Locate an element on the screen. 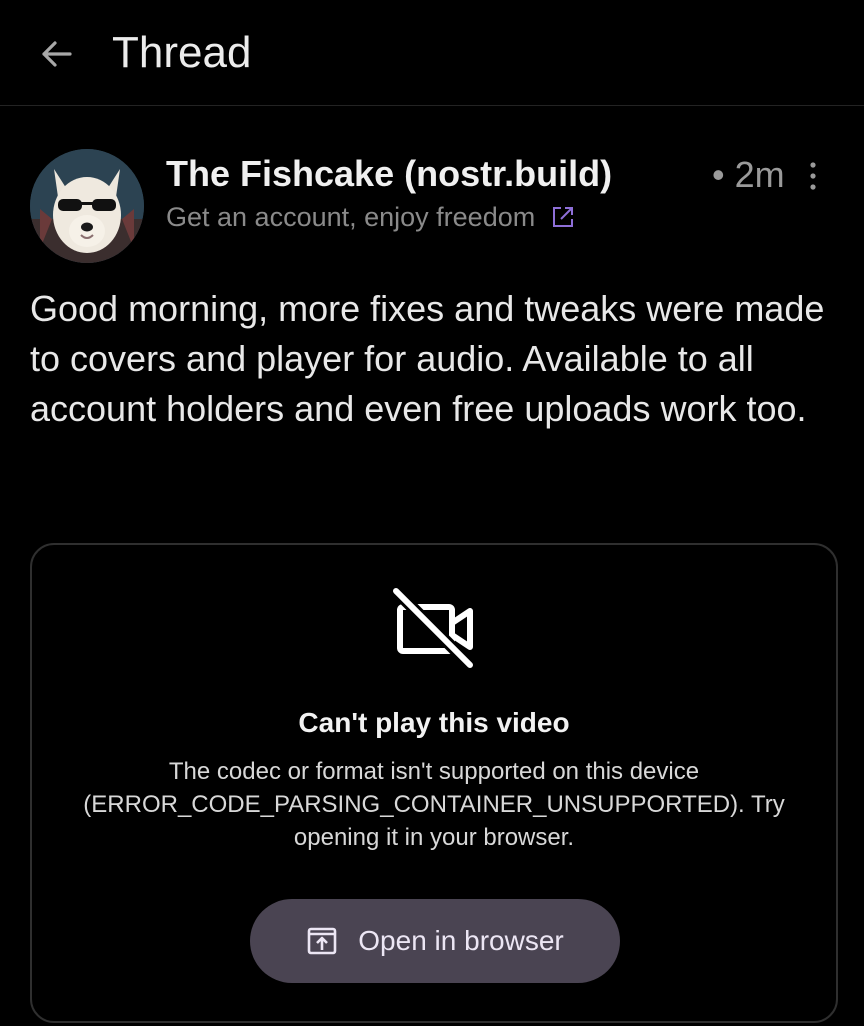  open-in-browser-button: Open in browser is located at coordinates (435, 941).